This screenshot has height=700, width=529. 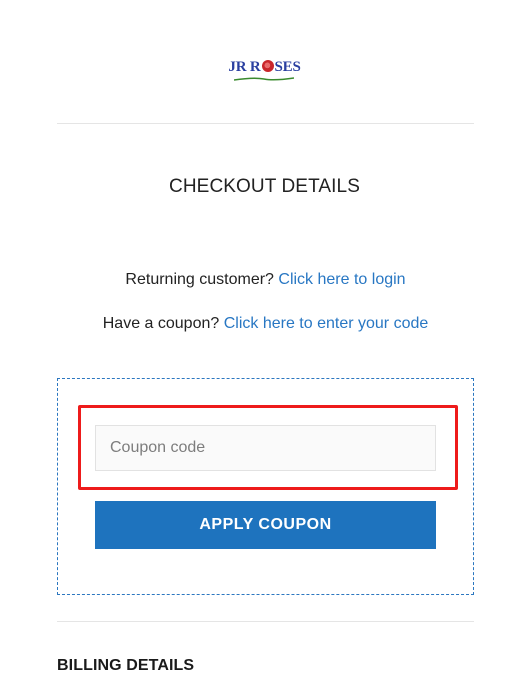 I want to click on section-divider, so click(x=265, y=621).